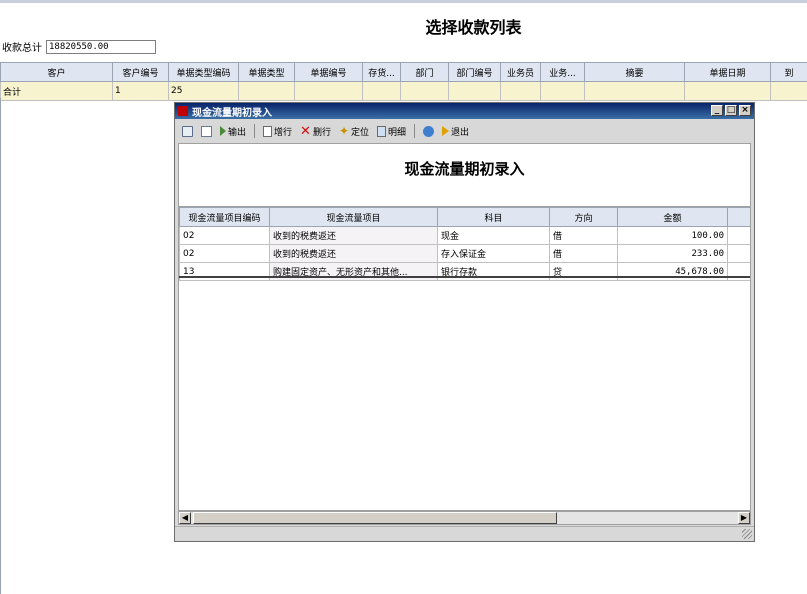 The image size is (807, 594). I want to click on add-row-label: 增行, so click(283, 132).